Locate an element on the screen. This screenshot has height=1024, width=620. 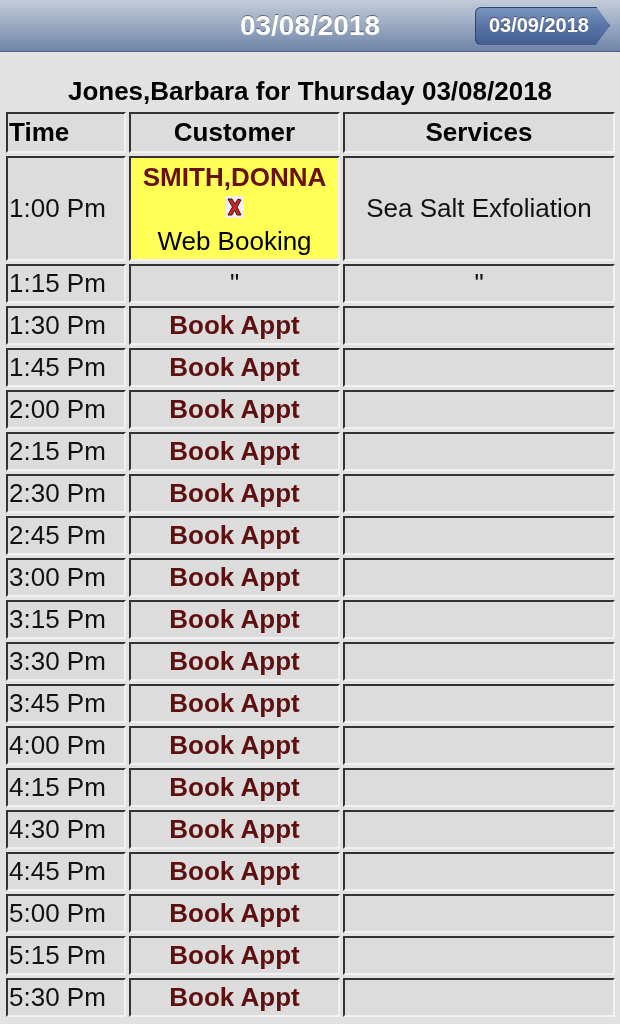
time-cell: 3:45 Pm is located at coordinates (66, 703).